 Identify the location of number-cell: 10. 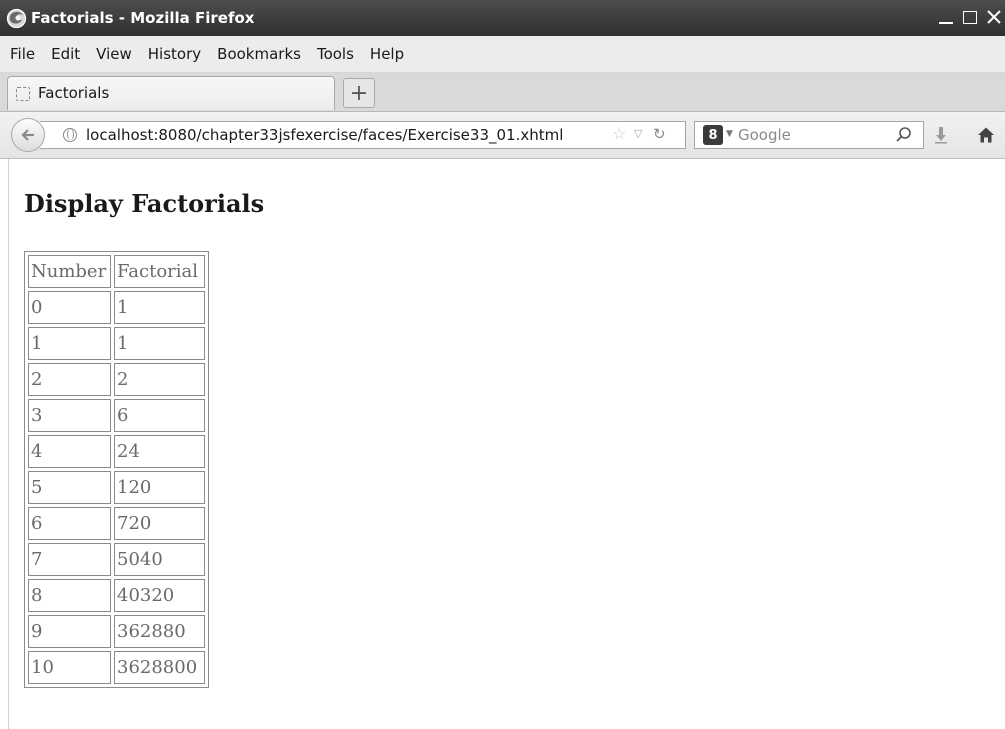
(69, 667).